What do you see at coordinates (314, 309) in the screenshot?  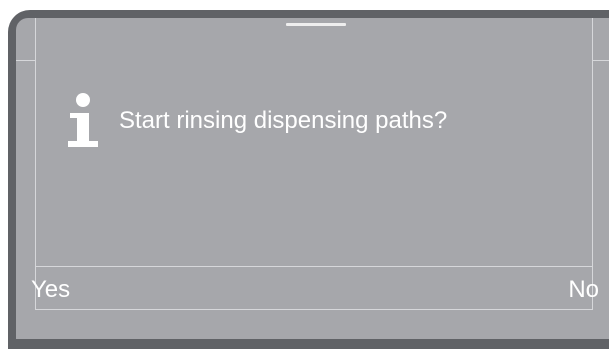 I see `bottom-frame-line` at bounding box center [314, 309].